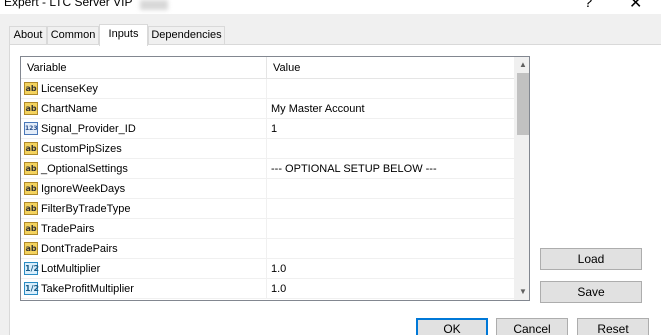  Describe the element at coordinates (521, 178) in the screenshot. I see `vertical-scrollbar: ▲ ▼` at that location.